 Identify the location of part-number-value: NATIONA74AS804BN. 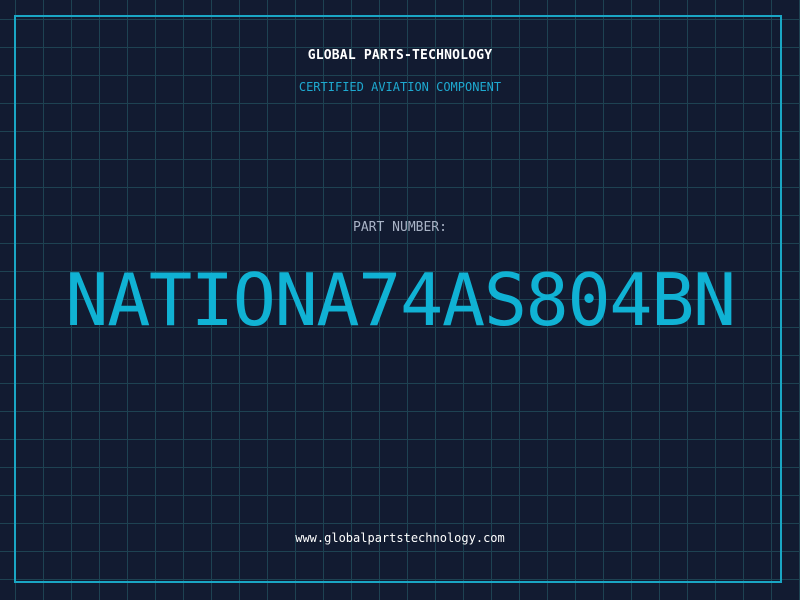
(400, 300).